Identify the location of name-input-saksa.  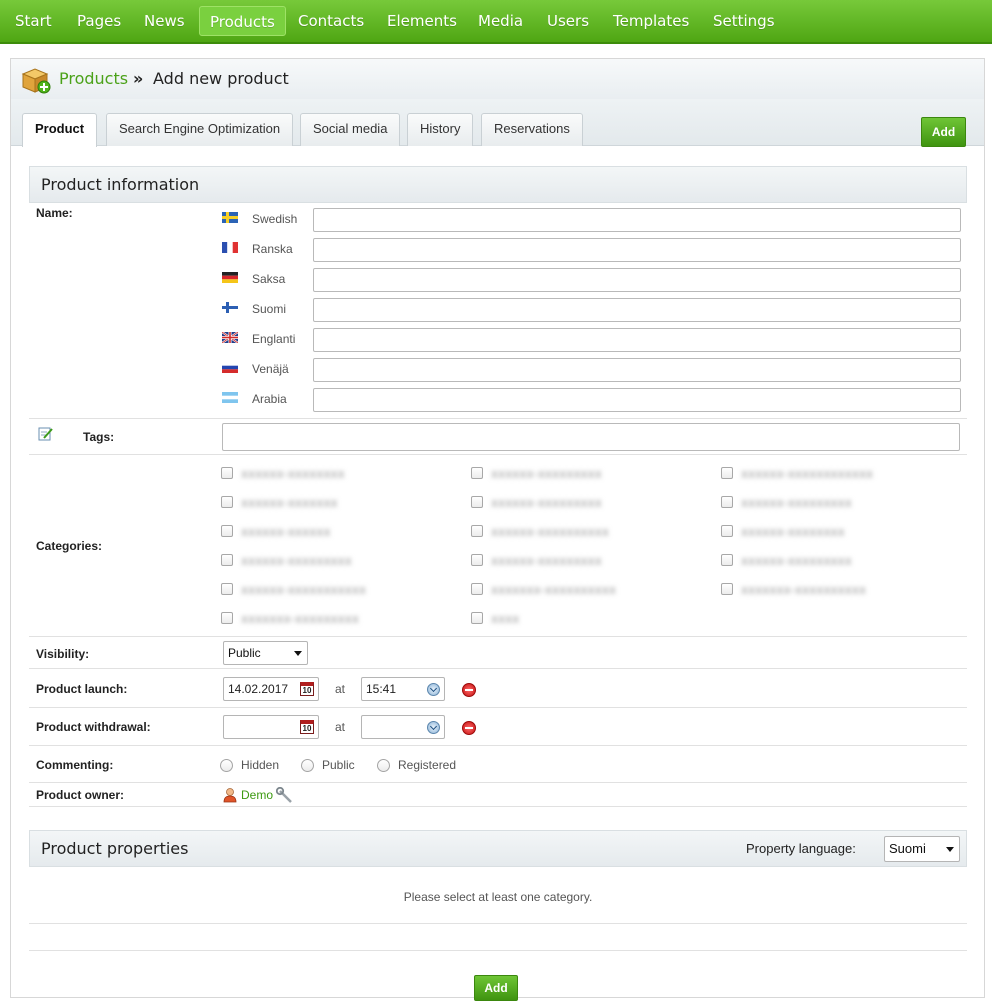
(637, 280).